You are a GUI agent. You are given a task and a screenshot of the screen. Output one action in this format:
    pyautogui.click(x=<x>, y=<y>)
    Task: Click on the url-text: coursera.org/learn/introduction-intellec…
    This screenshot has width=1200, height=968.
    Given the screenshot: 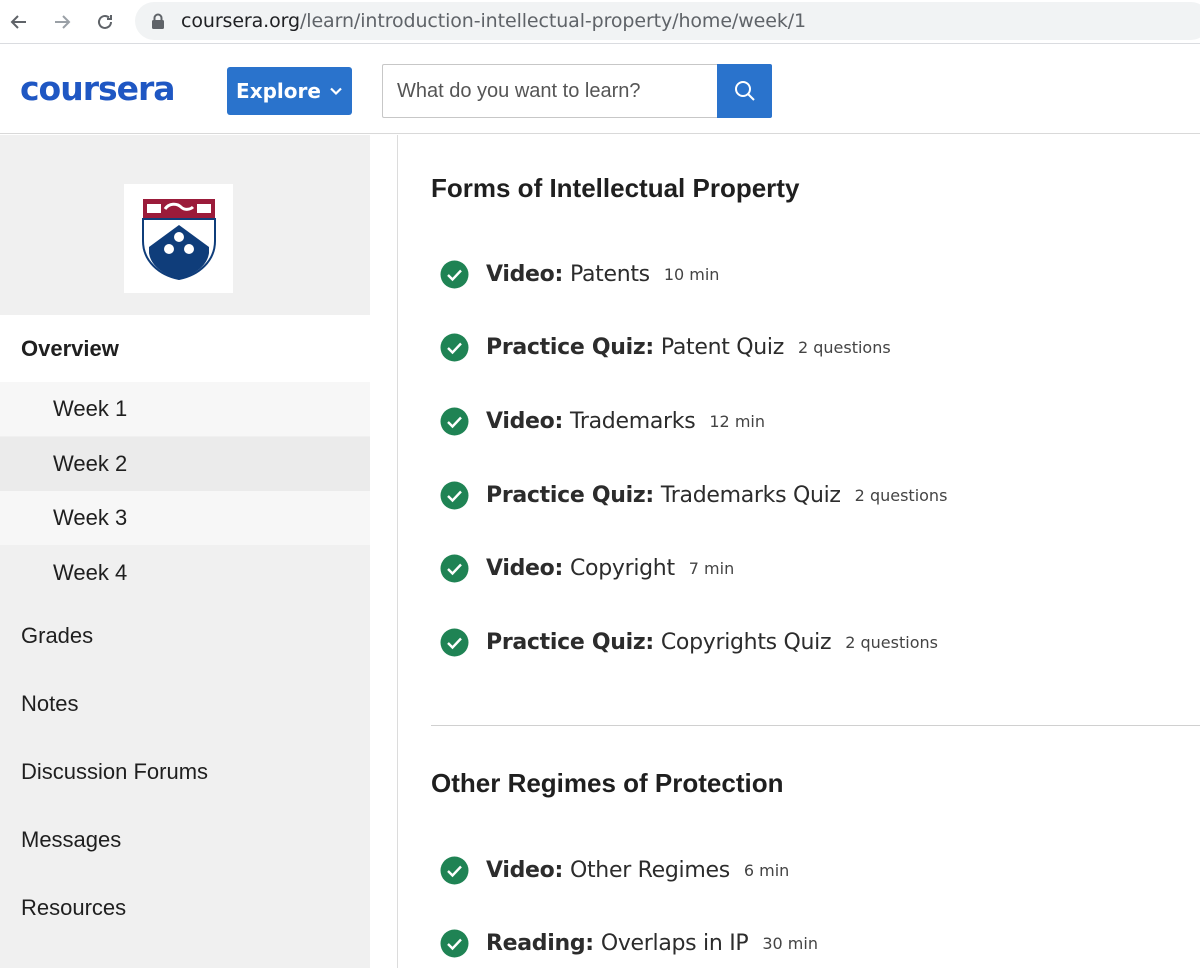 What is the action you would take?
    pyautogui.click(x=493, y=21)
    